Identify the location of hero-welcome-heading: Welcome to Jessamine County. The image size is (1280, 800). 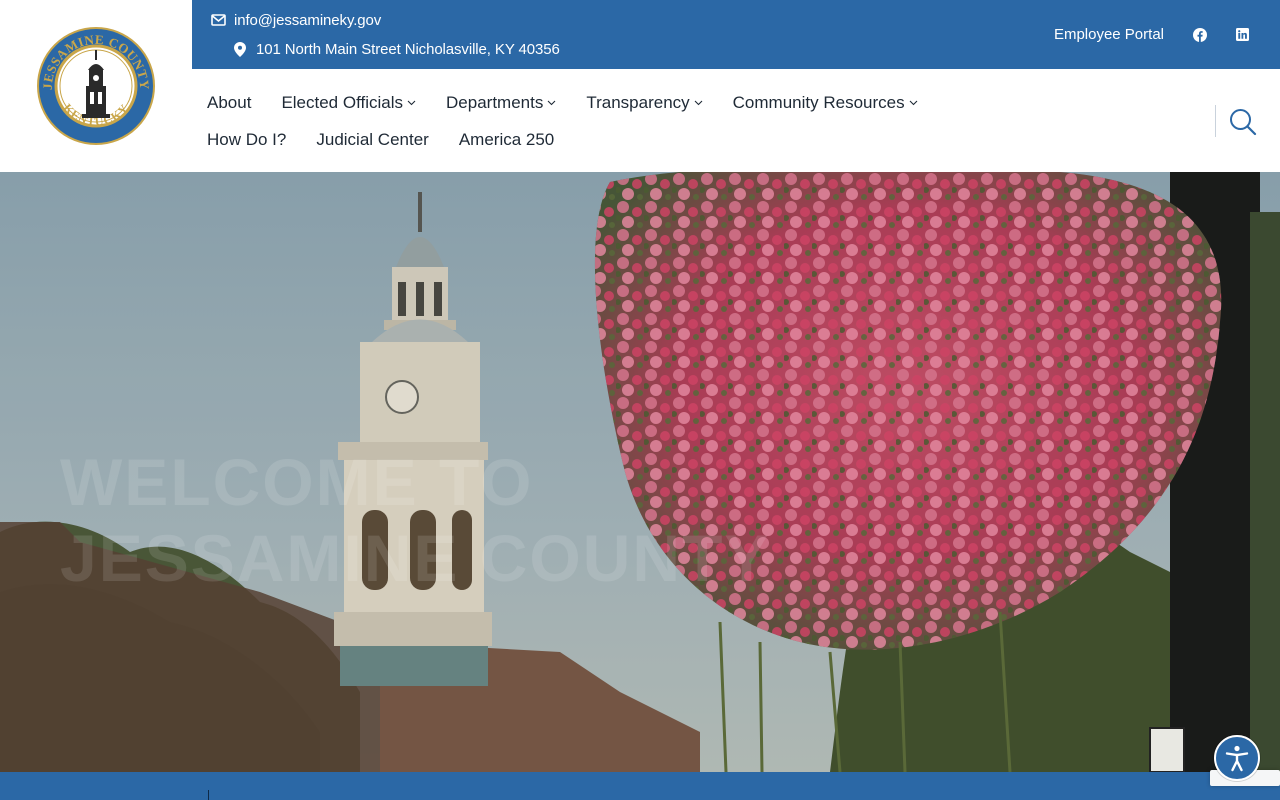
(415, 520).